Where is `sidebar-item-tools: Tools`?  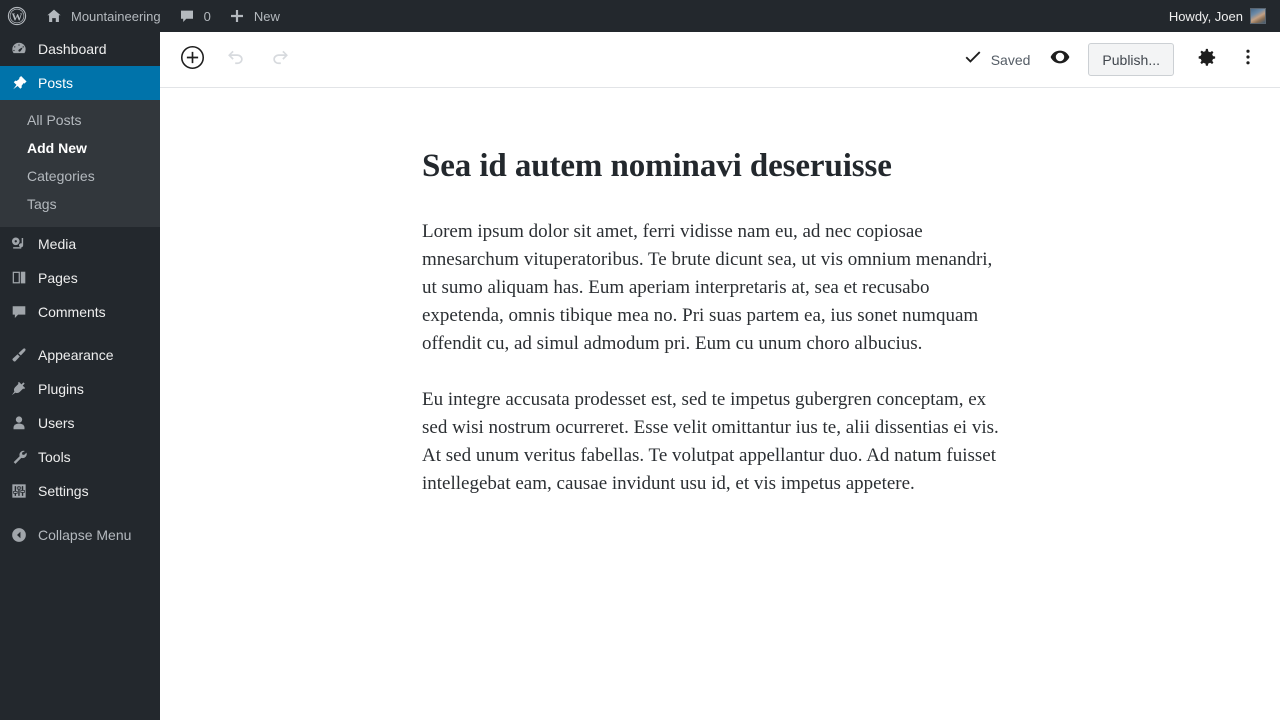
sidebar-item-tools: Tools is located at coordinates (80, 457).